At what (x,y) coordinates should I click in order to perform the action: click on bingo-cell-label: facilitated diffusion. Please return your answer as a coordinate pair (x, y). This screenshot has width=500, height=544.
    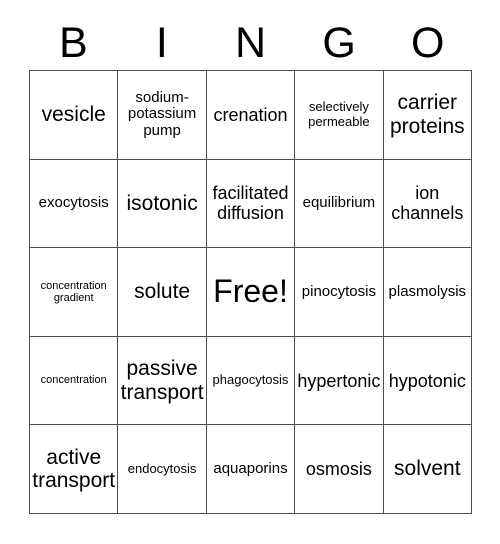
    Looking at the image, I should click on (250, 203).